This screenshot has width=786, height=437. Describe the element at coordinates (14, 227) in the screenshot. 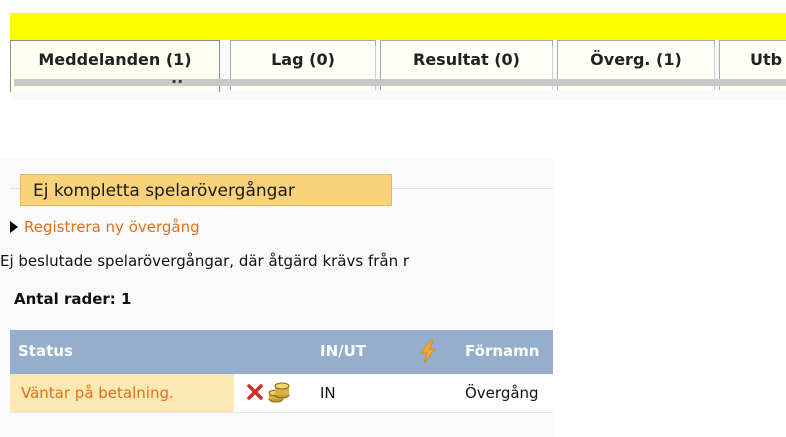

I see `arrow-right-icon` at that location.